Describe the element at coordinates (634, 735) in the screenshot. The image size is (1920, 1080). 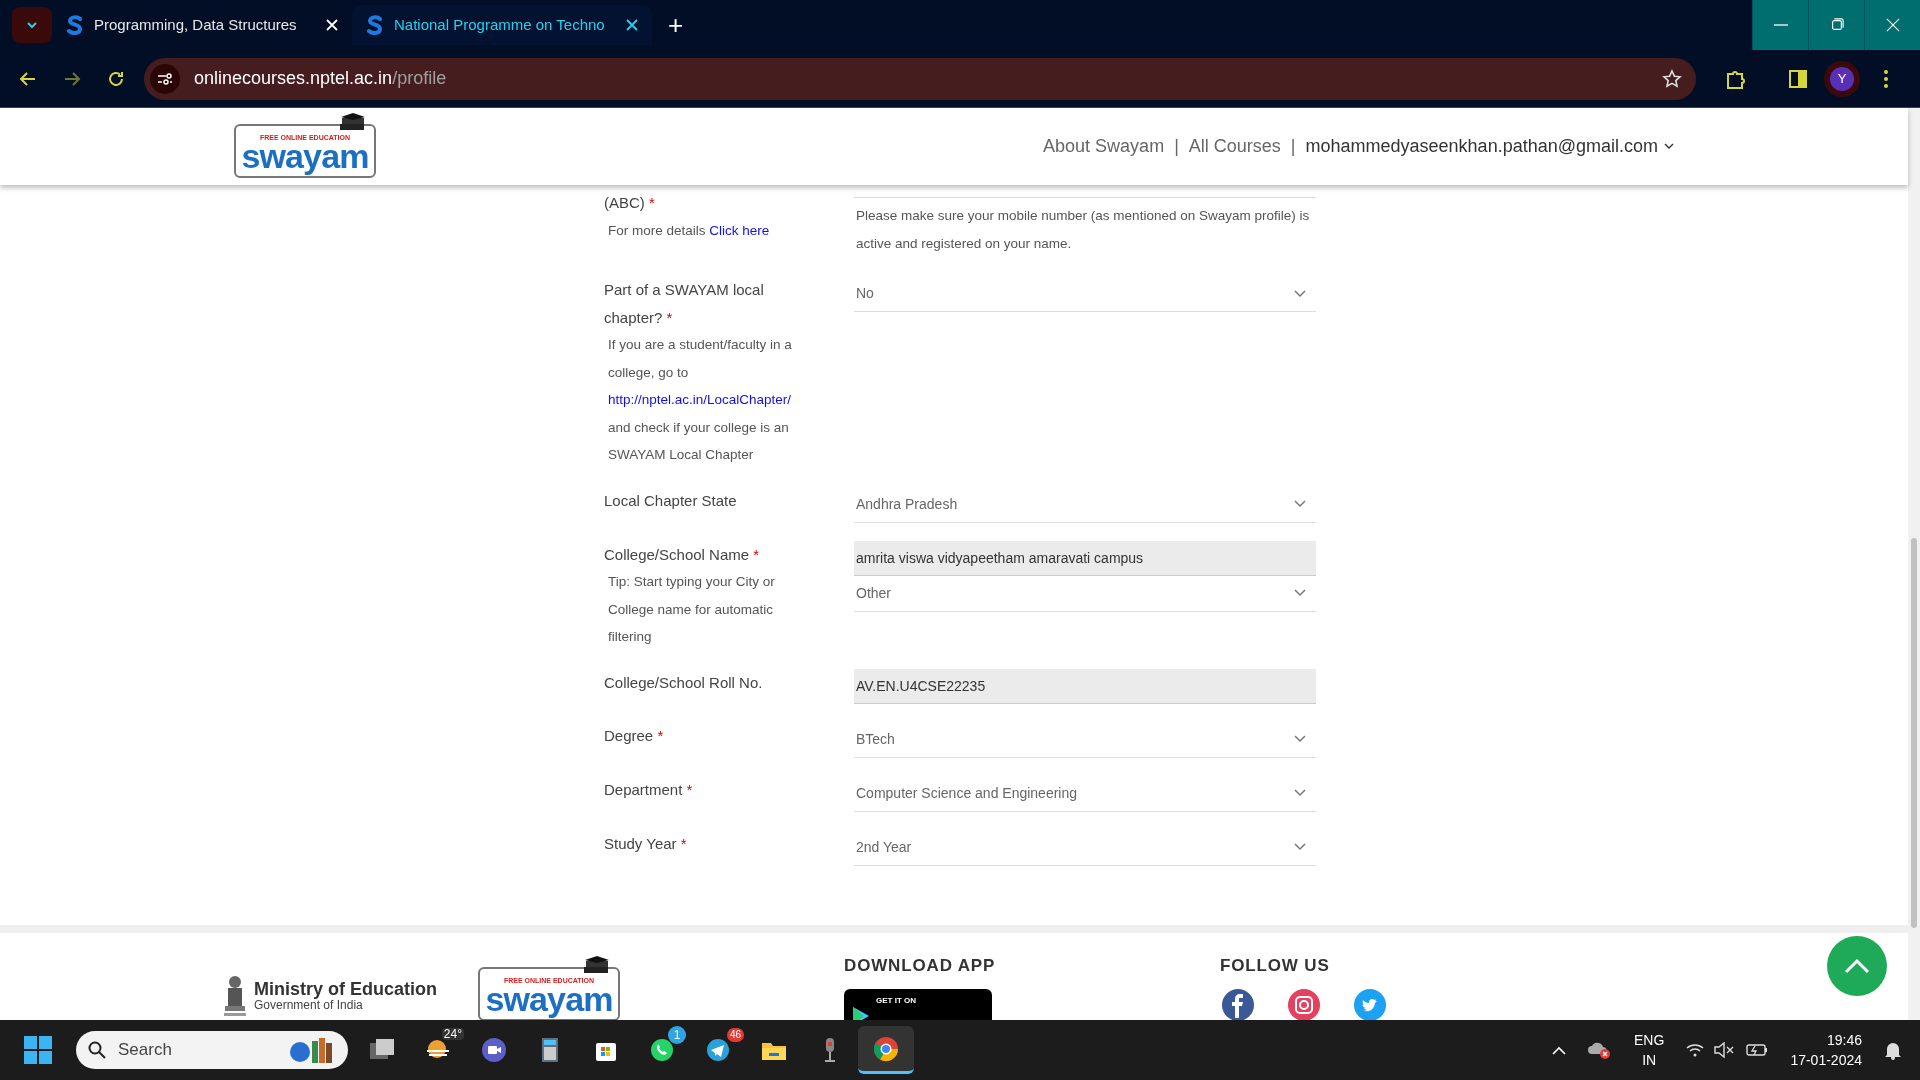
I see `field-label: Degree *` at that location.